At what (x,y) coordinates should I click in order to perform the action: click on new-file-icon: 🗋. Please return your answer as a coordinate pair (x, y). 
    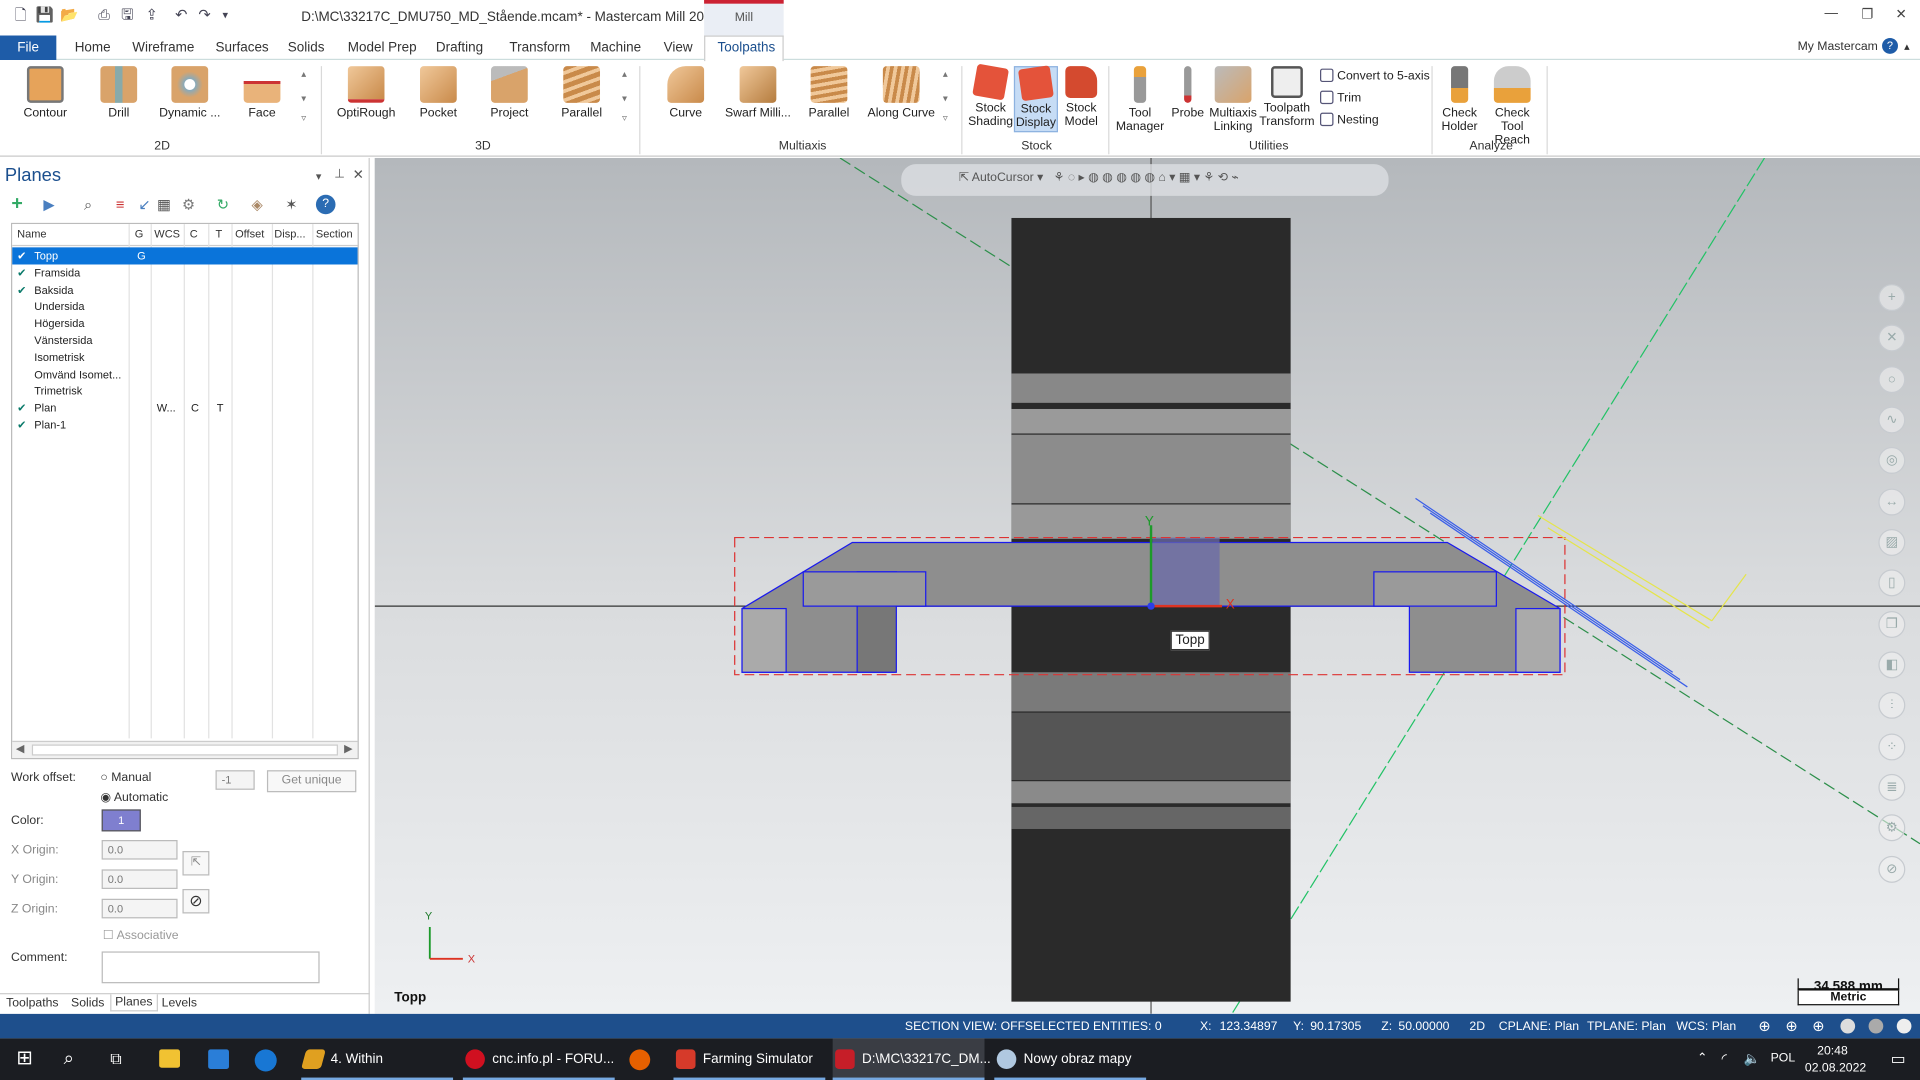
    Looking at the image, I should click on (20, 14).